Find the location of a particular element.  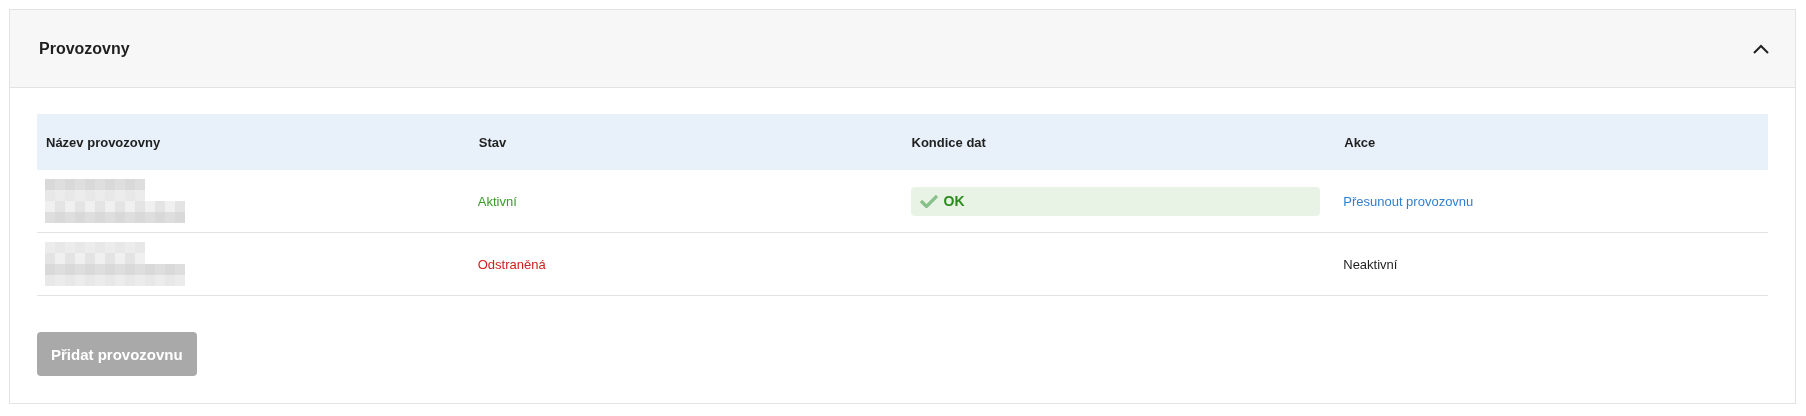

check-icon is located at coordinates (928, 201).